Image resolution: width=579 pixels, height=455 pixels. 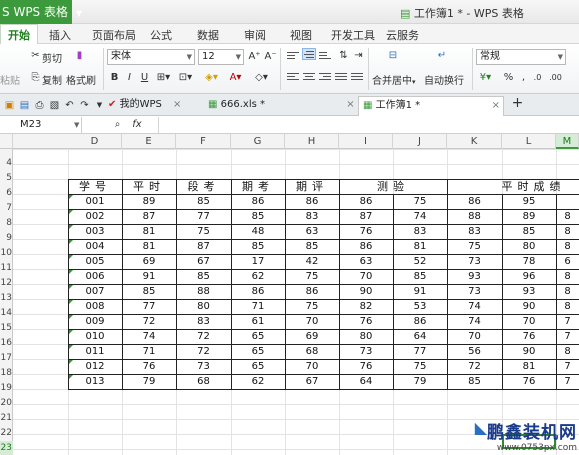 What do you see at coordinates (368, 125) in the screenshot?
I see `formula-input` at bounding box center [368, 125].